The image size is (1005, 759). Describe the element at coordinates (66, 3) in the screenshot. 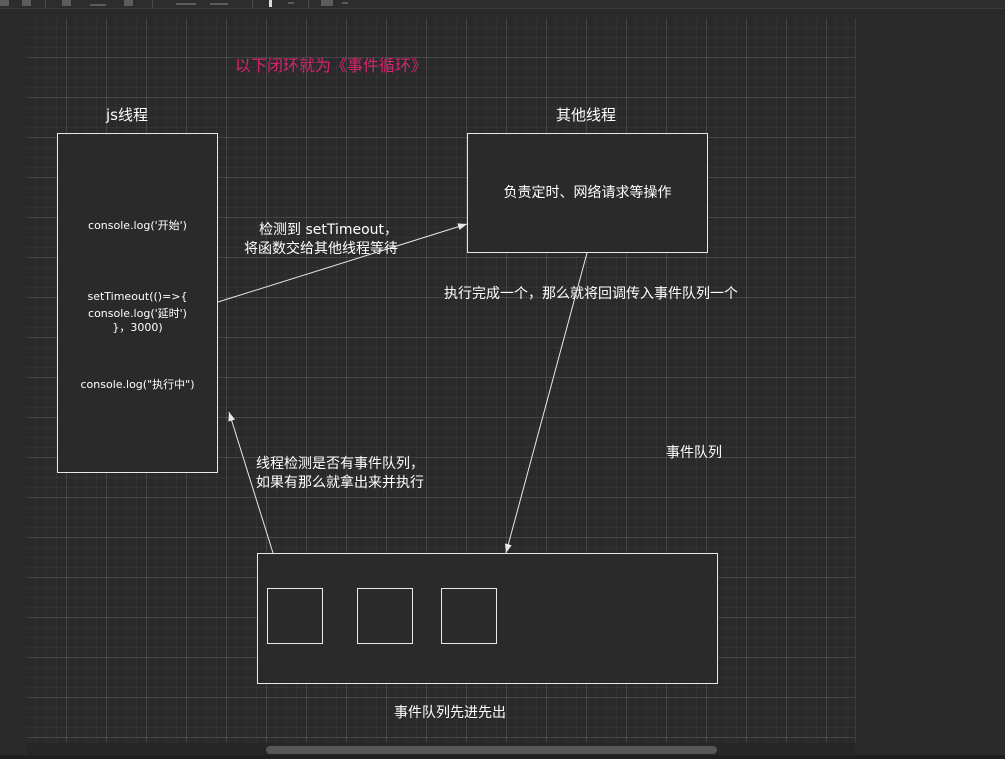

I see `fill-color-icon` at that location.